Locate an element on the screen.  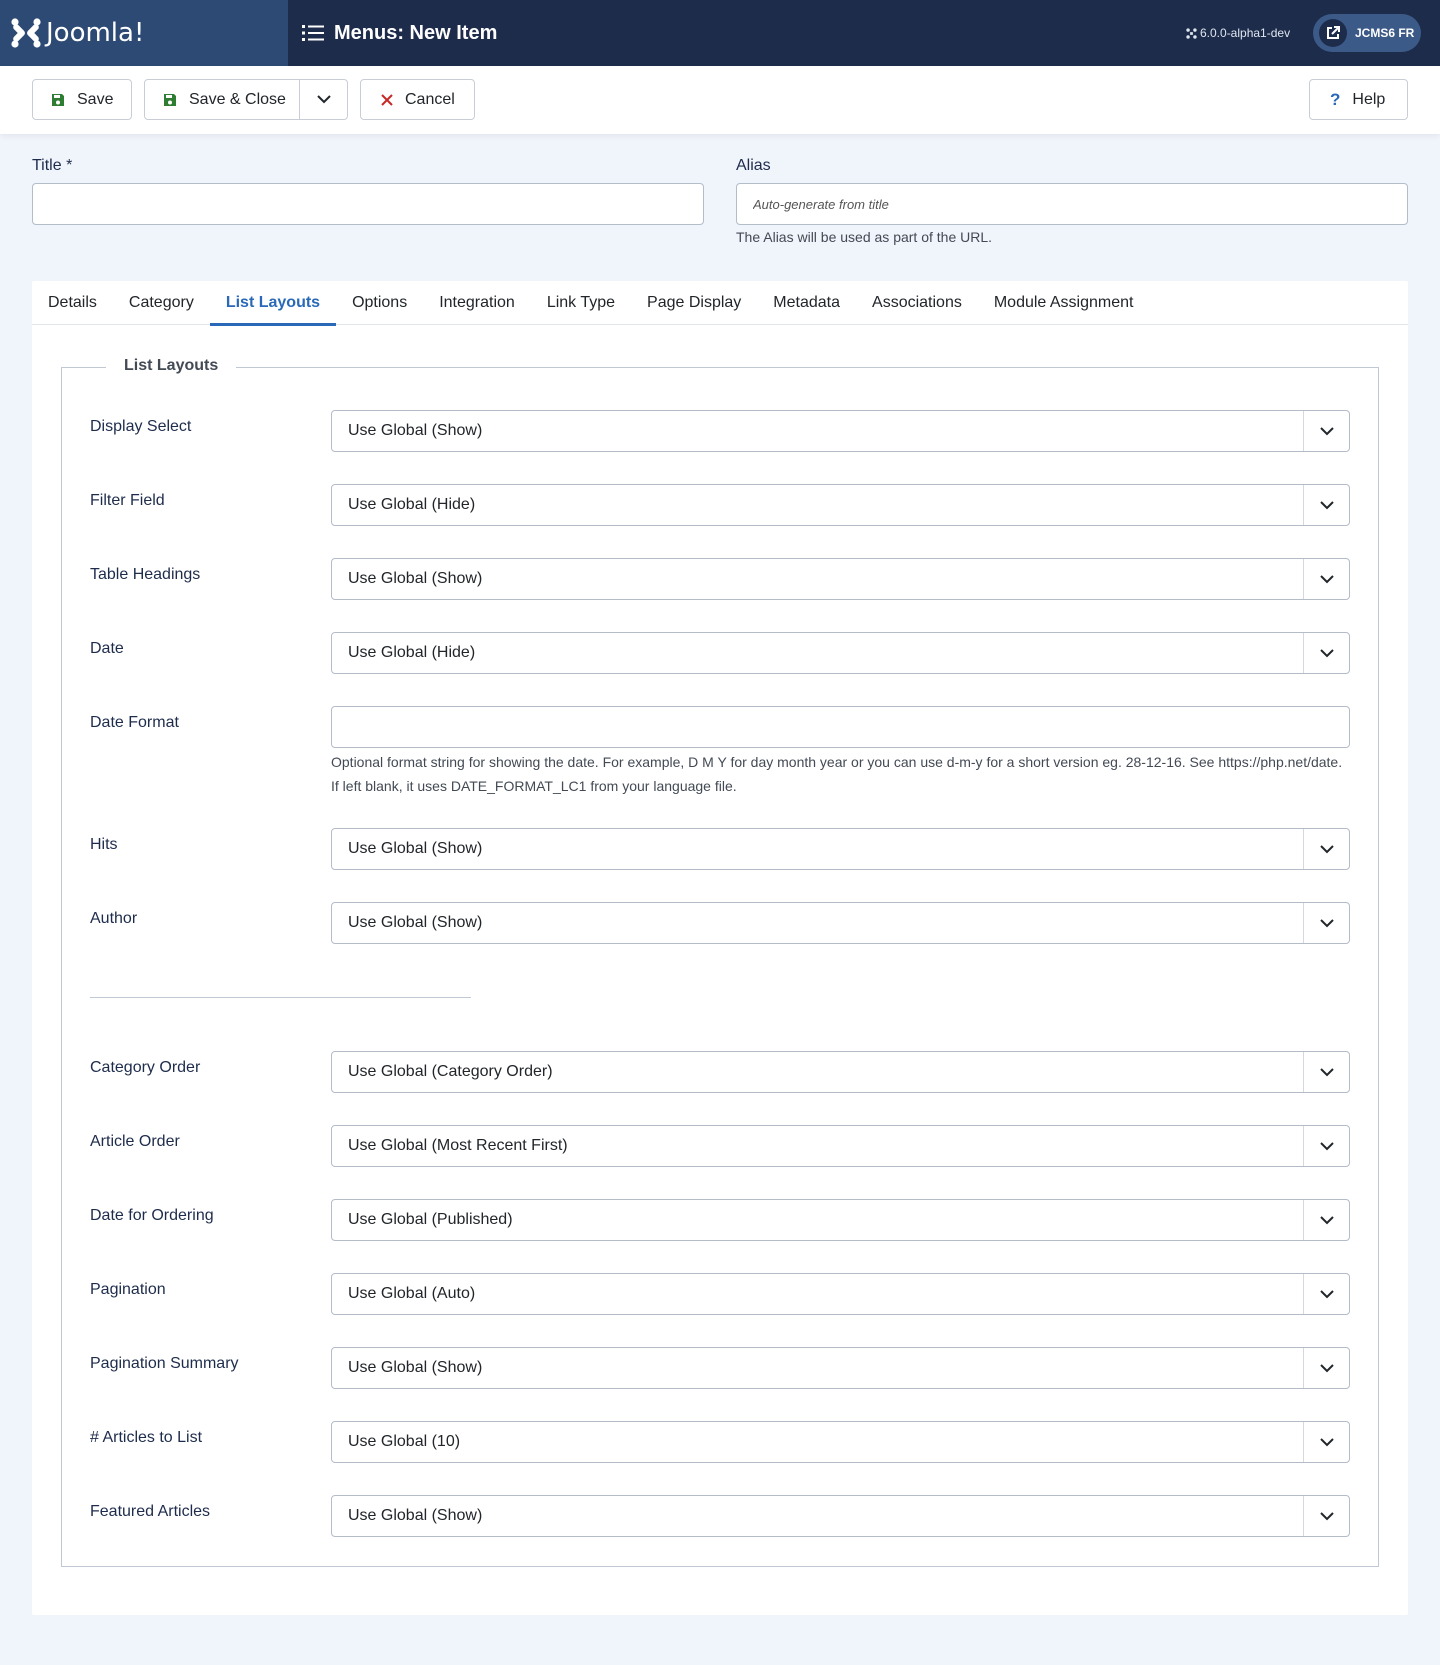
tab-list-layouts: List Layouts is located at coordinates (273, 303).